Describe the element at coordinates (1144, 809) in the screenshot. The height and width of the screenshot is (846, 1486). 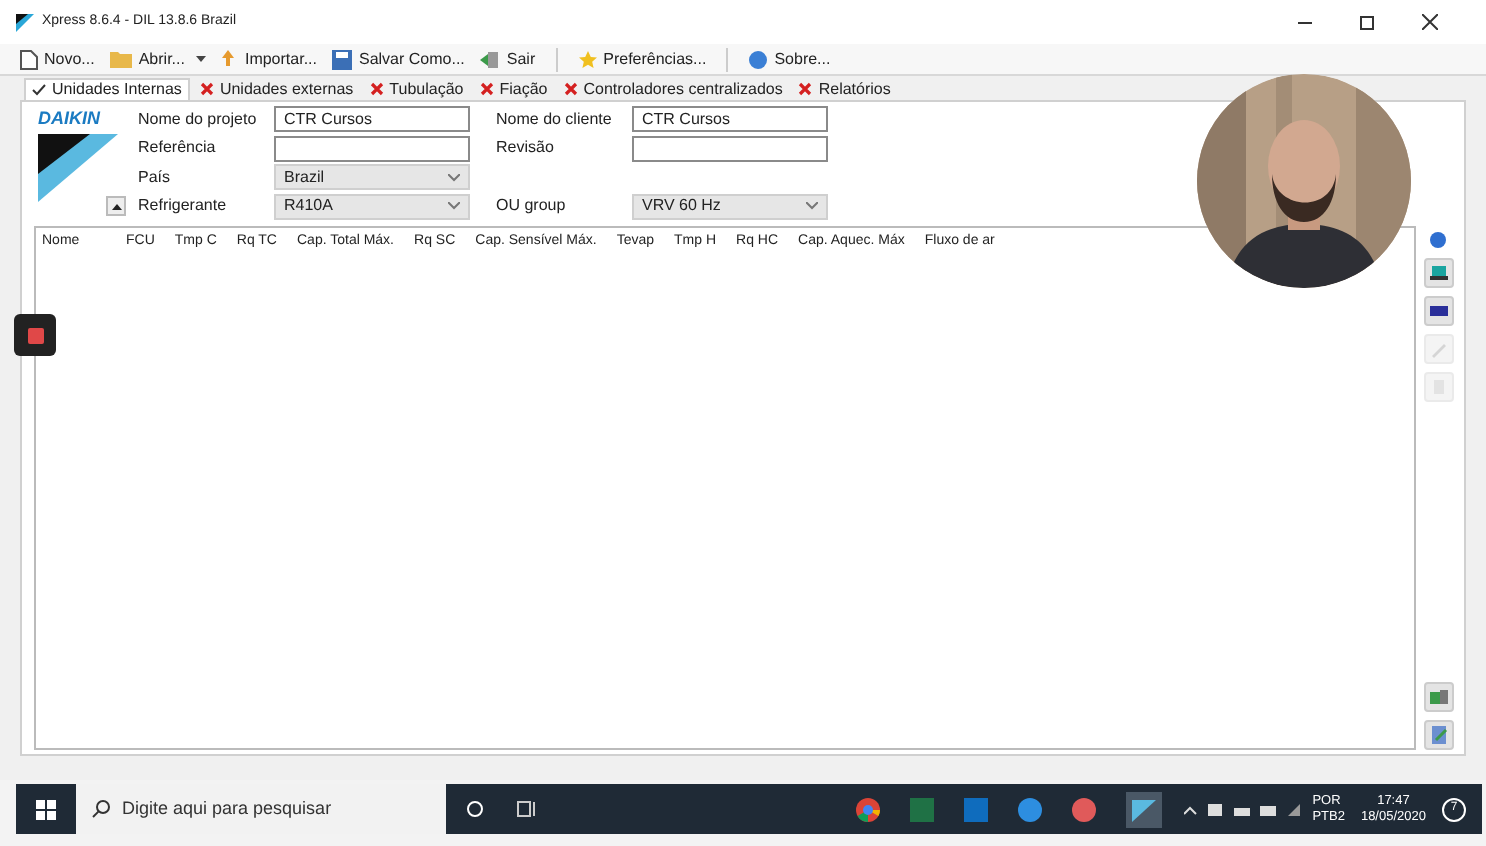
I see `active-app-icon` at that location.